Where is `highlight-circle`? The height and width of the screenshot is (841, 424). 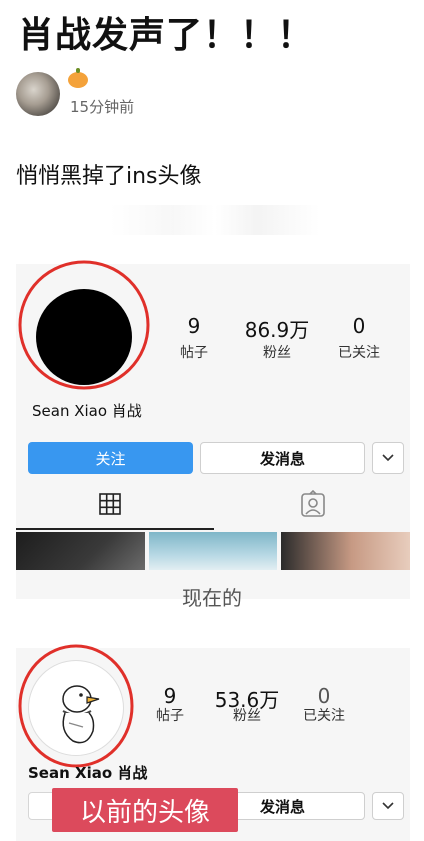 highlight-circle is located at coordinates (84, 325).